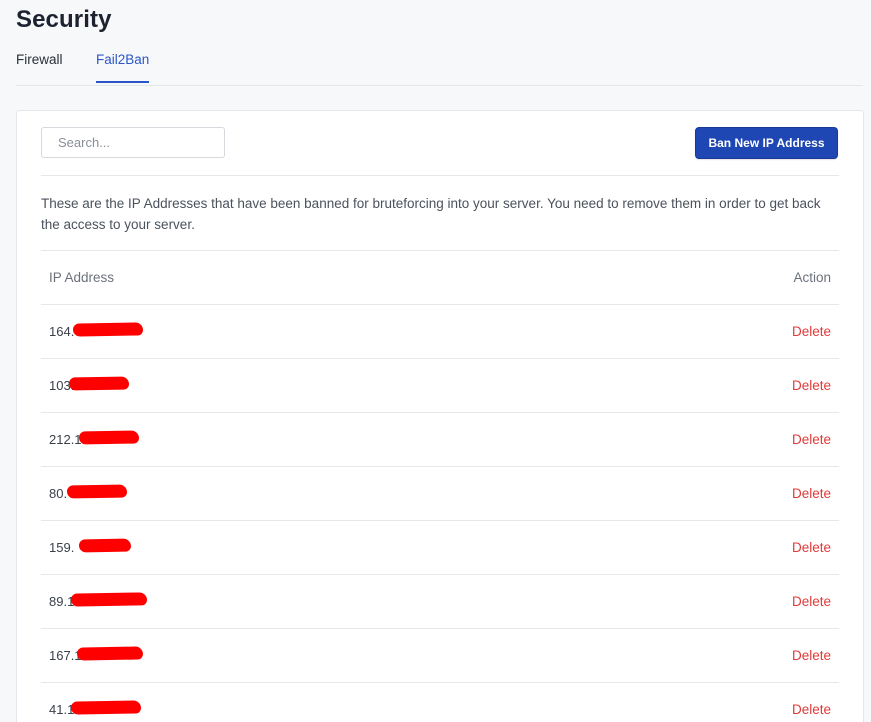 The width and height of the screenshot is (871, 722). What do you see at coordinates (812, 277) in the screenshot?
I see `column-header-action: Action` at bounding box center [812, 277].